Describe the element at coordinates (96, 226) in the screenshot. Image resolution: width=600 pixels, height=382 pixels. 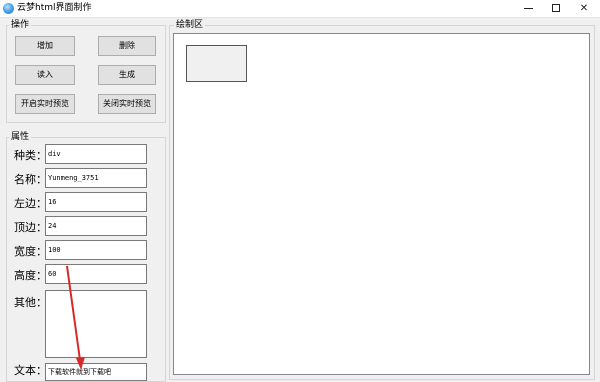
I see `top-field: 24` at that location.